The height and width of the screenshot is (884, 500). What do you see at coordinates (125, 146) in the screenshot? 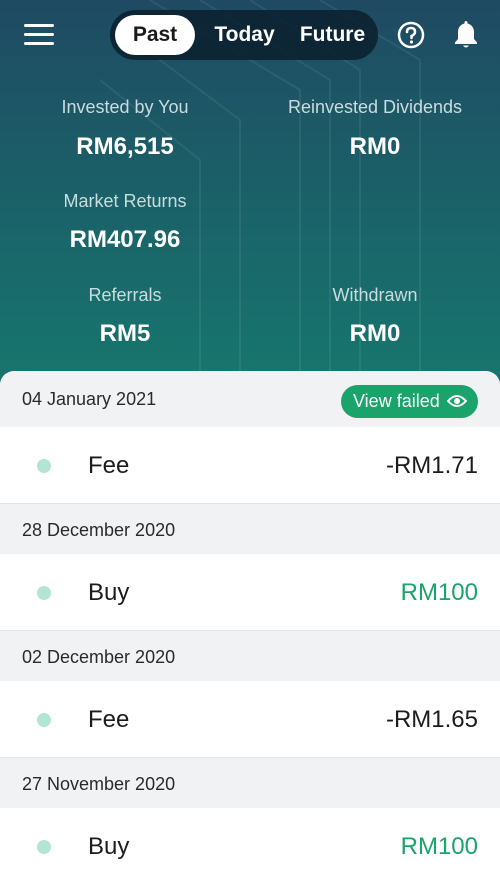
I see `invested-value: RM6,515` at bounding box center [125, 146].